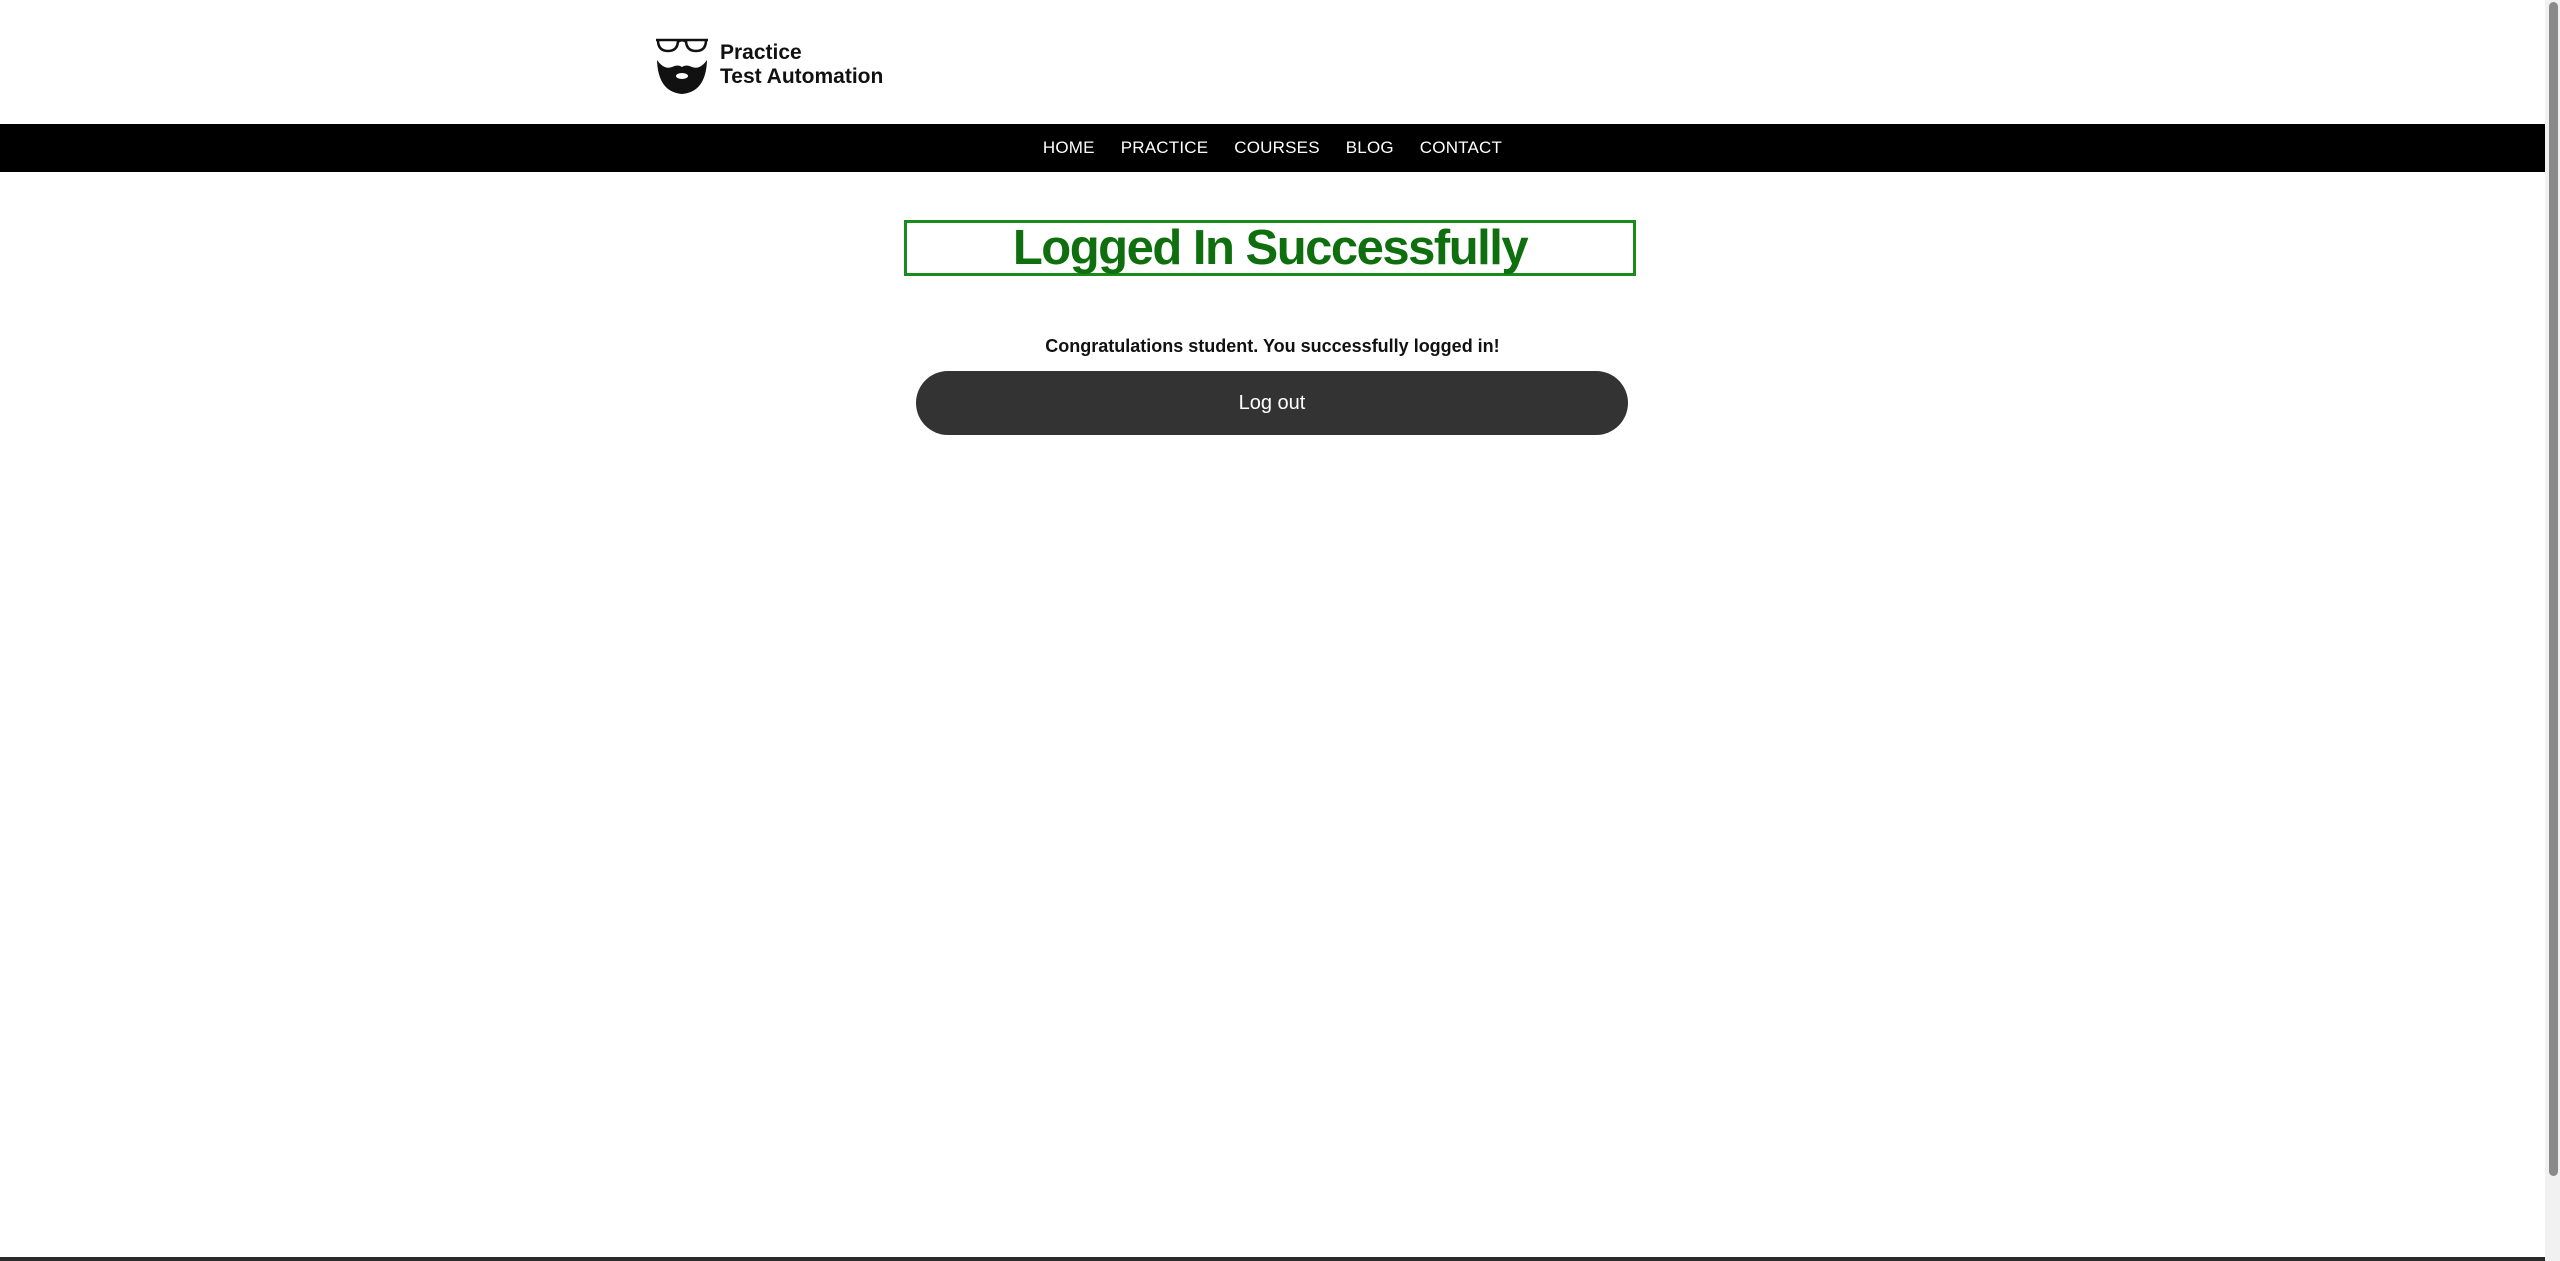 Image resolution: width=2560 pixels, height=1261 pixels. I want to click on scrollbar-thumb, so click(2553, 589).